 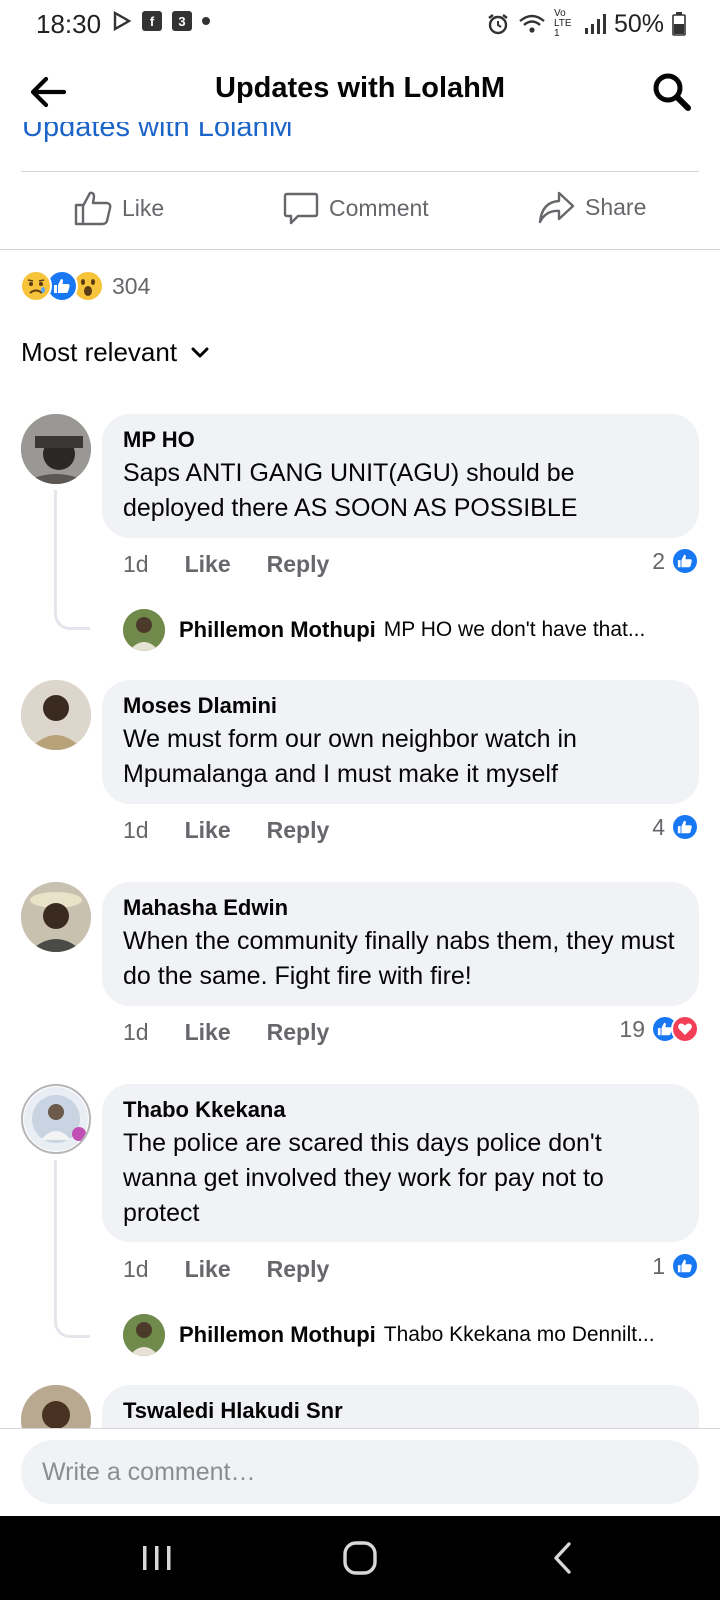 What do you see at coordinates (401, 908) in the screenshot?
I see `comment-author: Mahasha Edwin` at bounding box center [401, 908].